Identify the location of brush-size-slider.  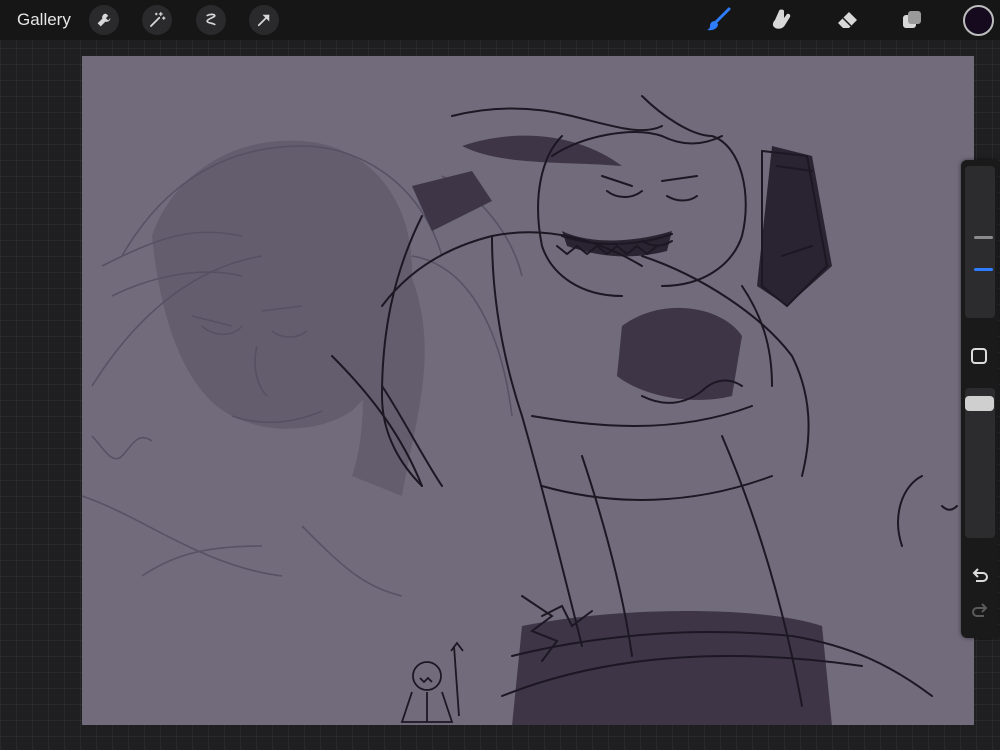
(980, 242).